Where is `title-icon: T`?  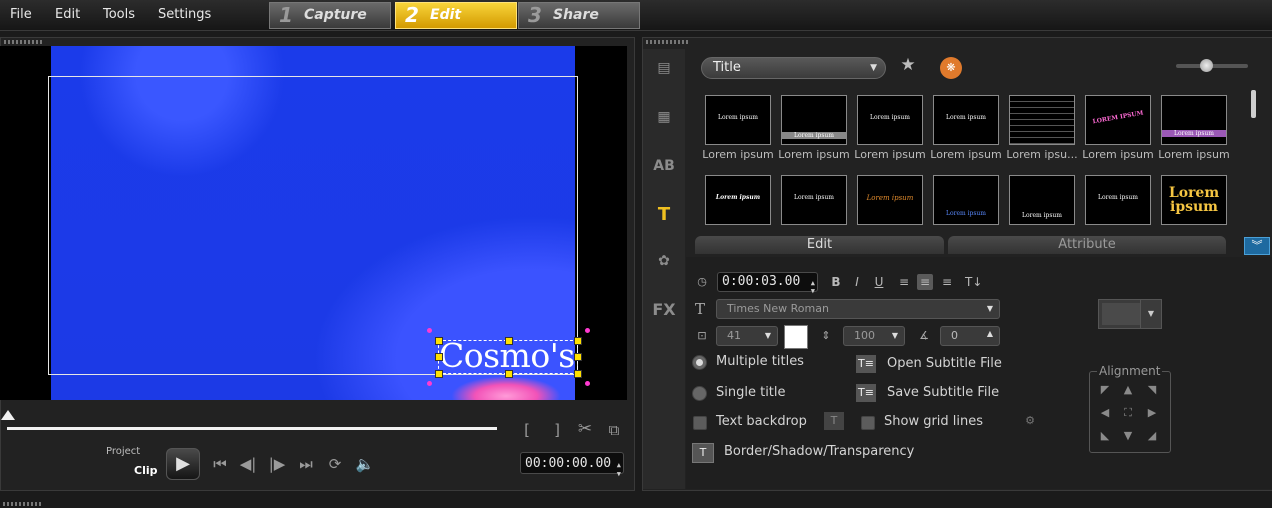 title-icon: T is located at coordinates (664, 215).